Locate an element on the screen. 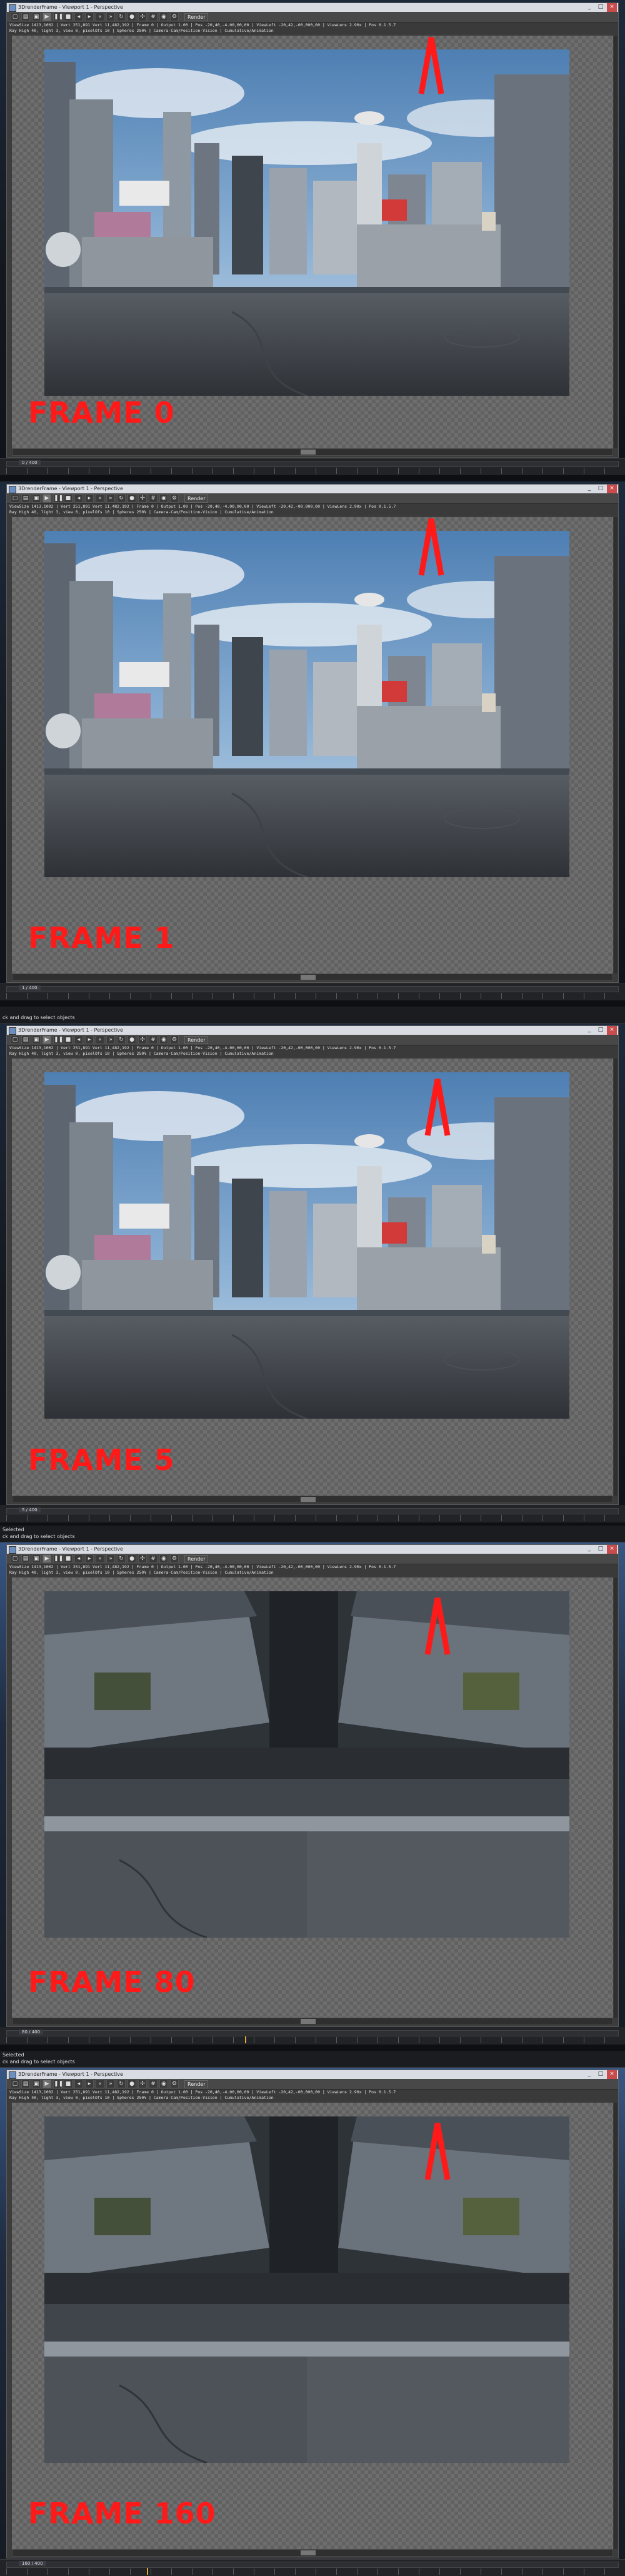  timeline: 1 / 400 is located at coordinates (312, 992).